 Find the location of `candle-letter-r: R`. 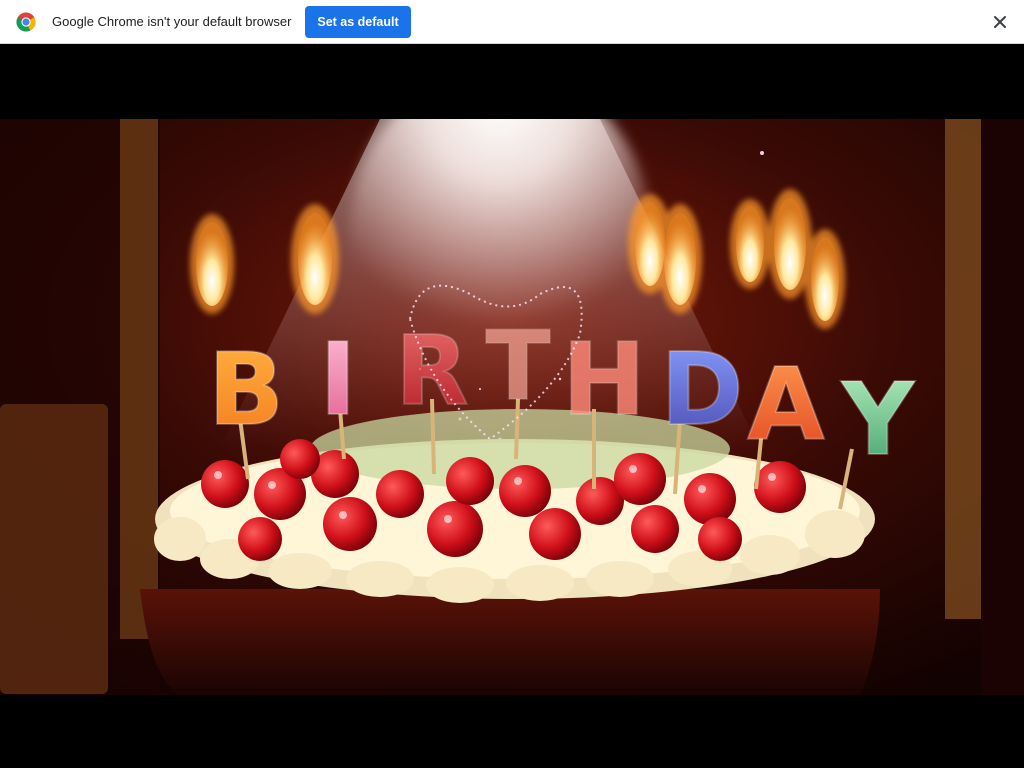

candle-letter-r: R is located at coordinates (431, 372).